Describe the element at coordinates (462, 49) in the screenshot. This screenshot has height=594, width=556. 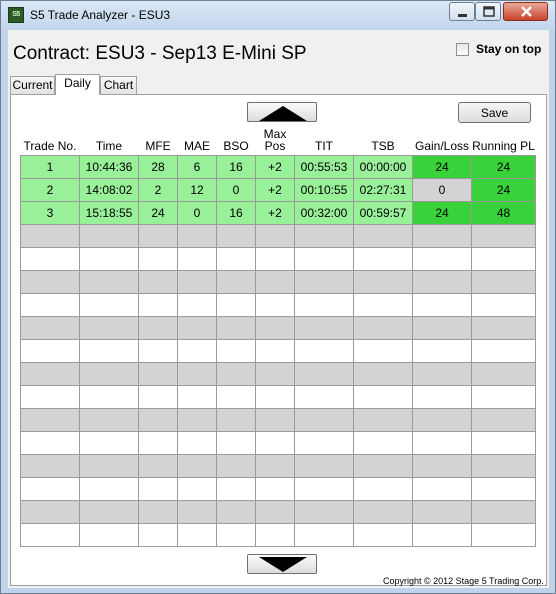
I see `stay-on-top-checkbox` at that location.